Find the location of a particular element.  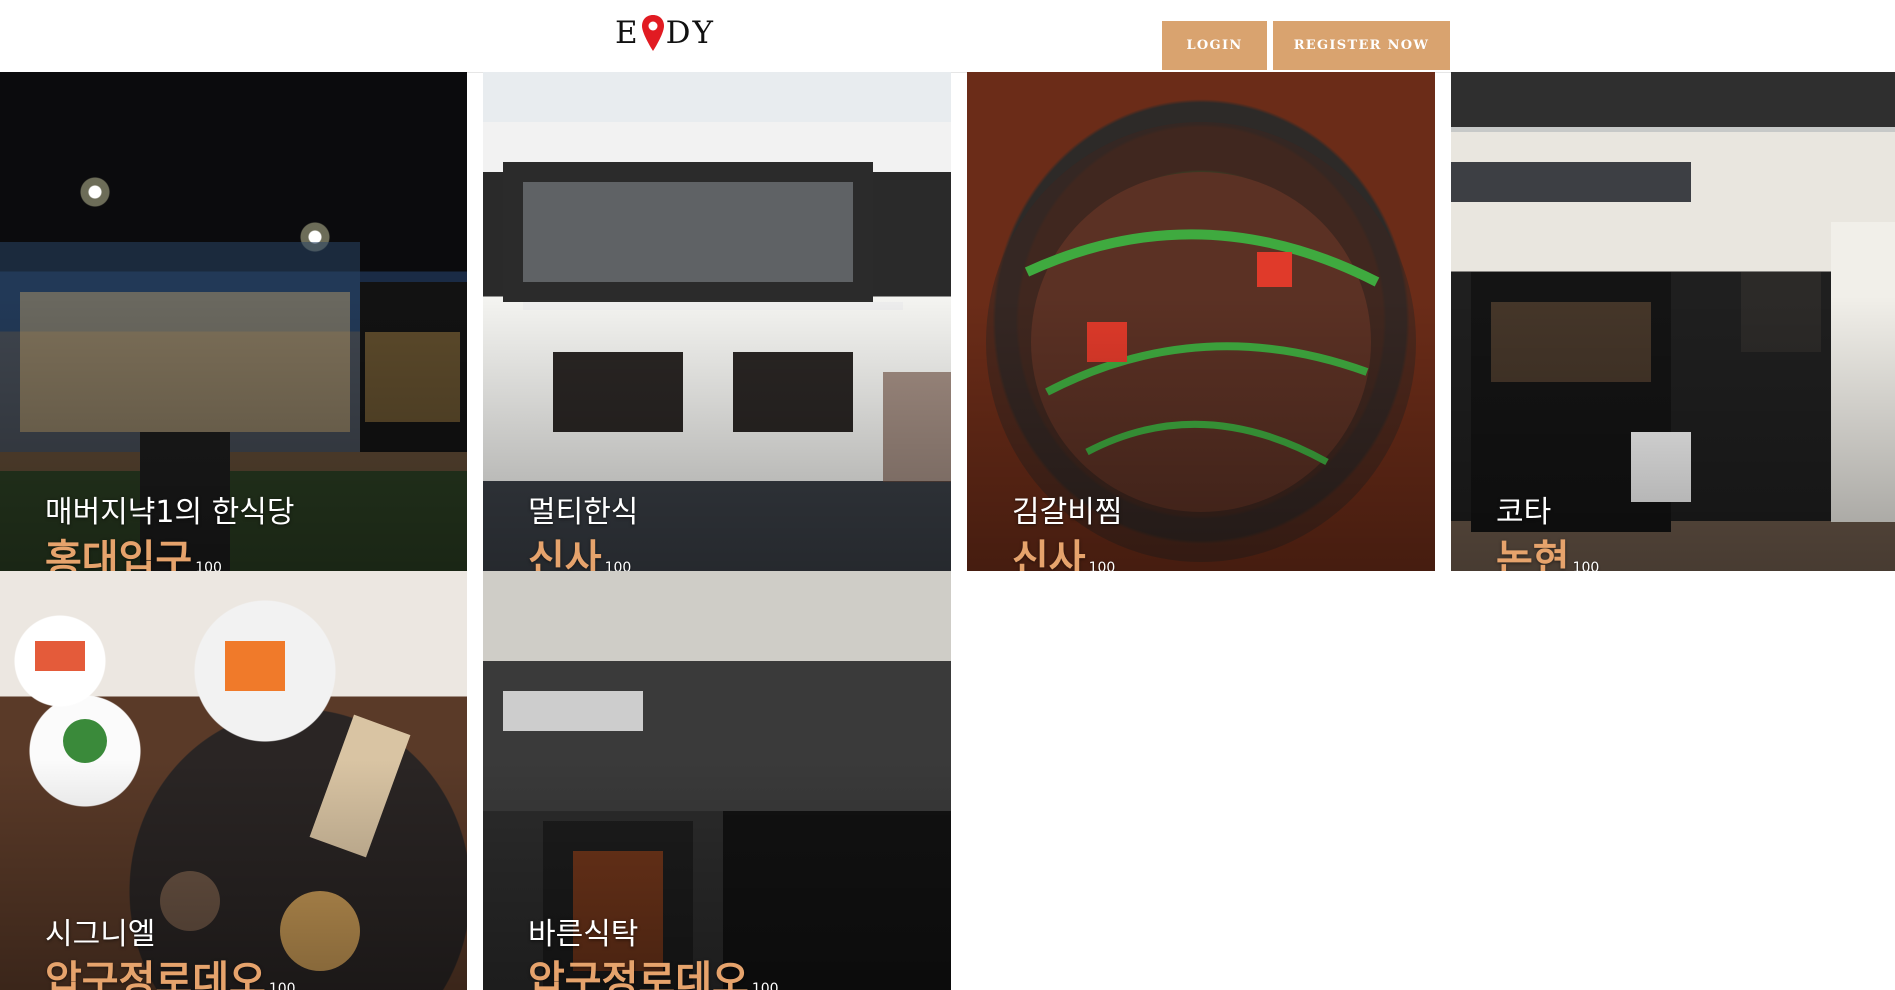

restaurant-card: 코타 논현 100 is located at coordinates (1673, 321).